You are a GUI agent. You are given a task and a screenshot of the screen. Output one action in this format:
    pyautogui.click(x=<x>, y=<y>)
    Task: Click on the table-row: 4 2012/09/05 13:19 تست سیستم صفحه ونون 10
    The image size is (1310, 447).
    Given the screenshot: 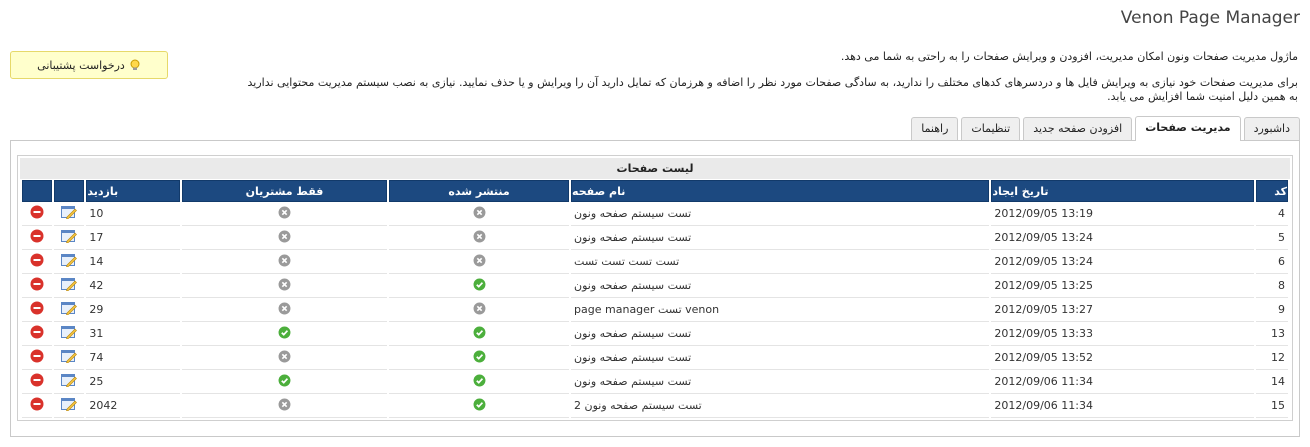 What is the action you would take?
    pyautogui.click(x=655, y=214)
    